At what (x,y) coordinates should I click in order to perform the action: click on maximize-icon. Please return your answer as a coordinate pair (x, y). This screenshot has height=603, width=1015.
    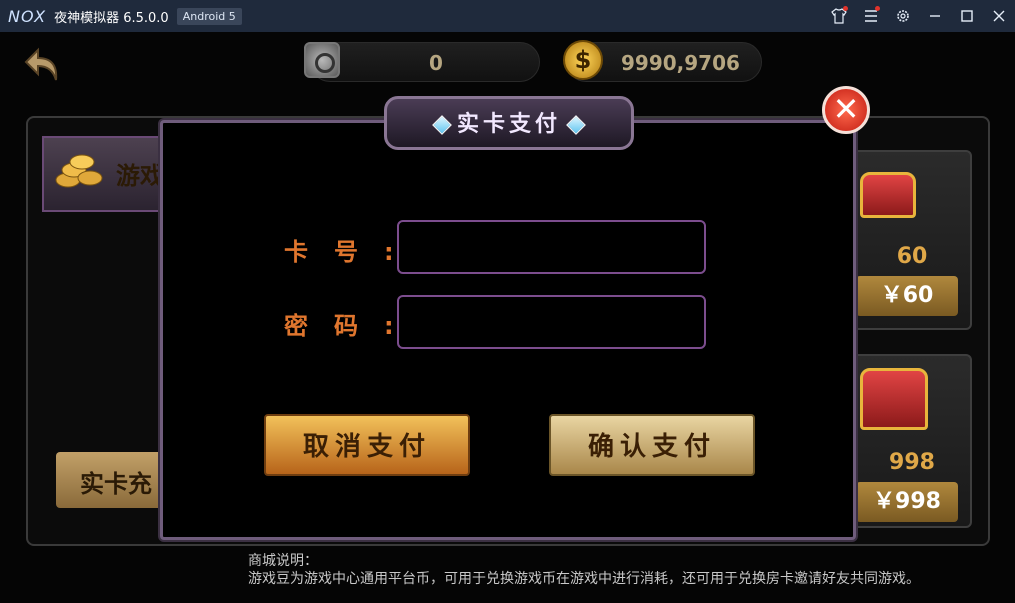
    Looking at the image, I should click on (967, 16).